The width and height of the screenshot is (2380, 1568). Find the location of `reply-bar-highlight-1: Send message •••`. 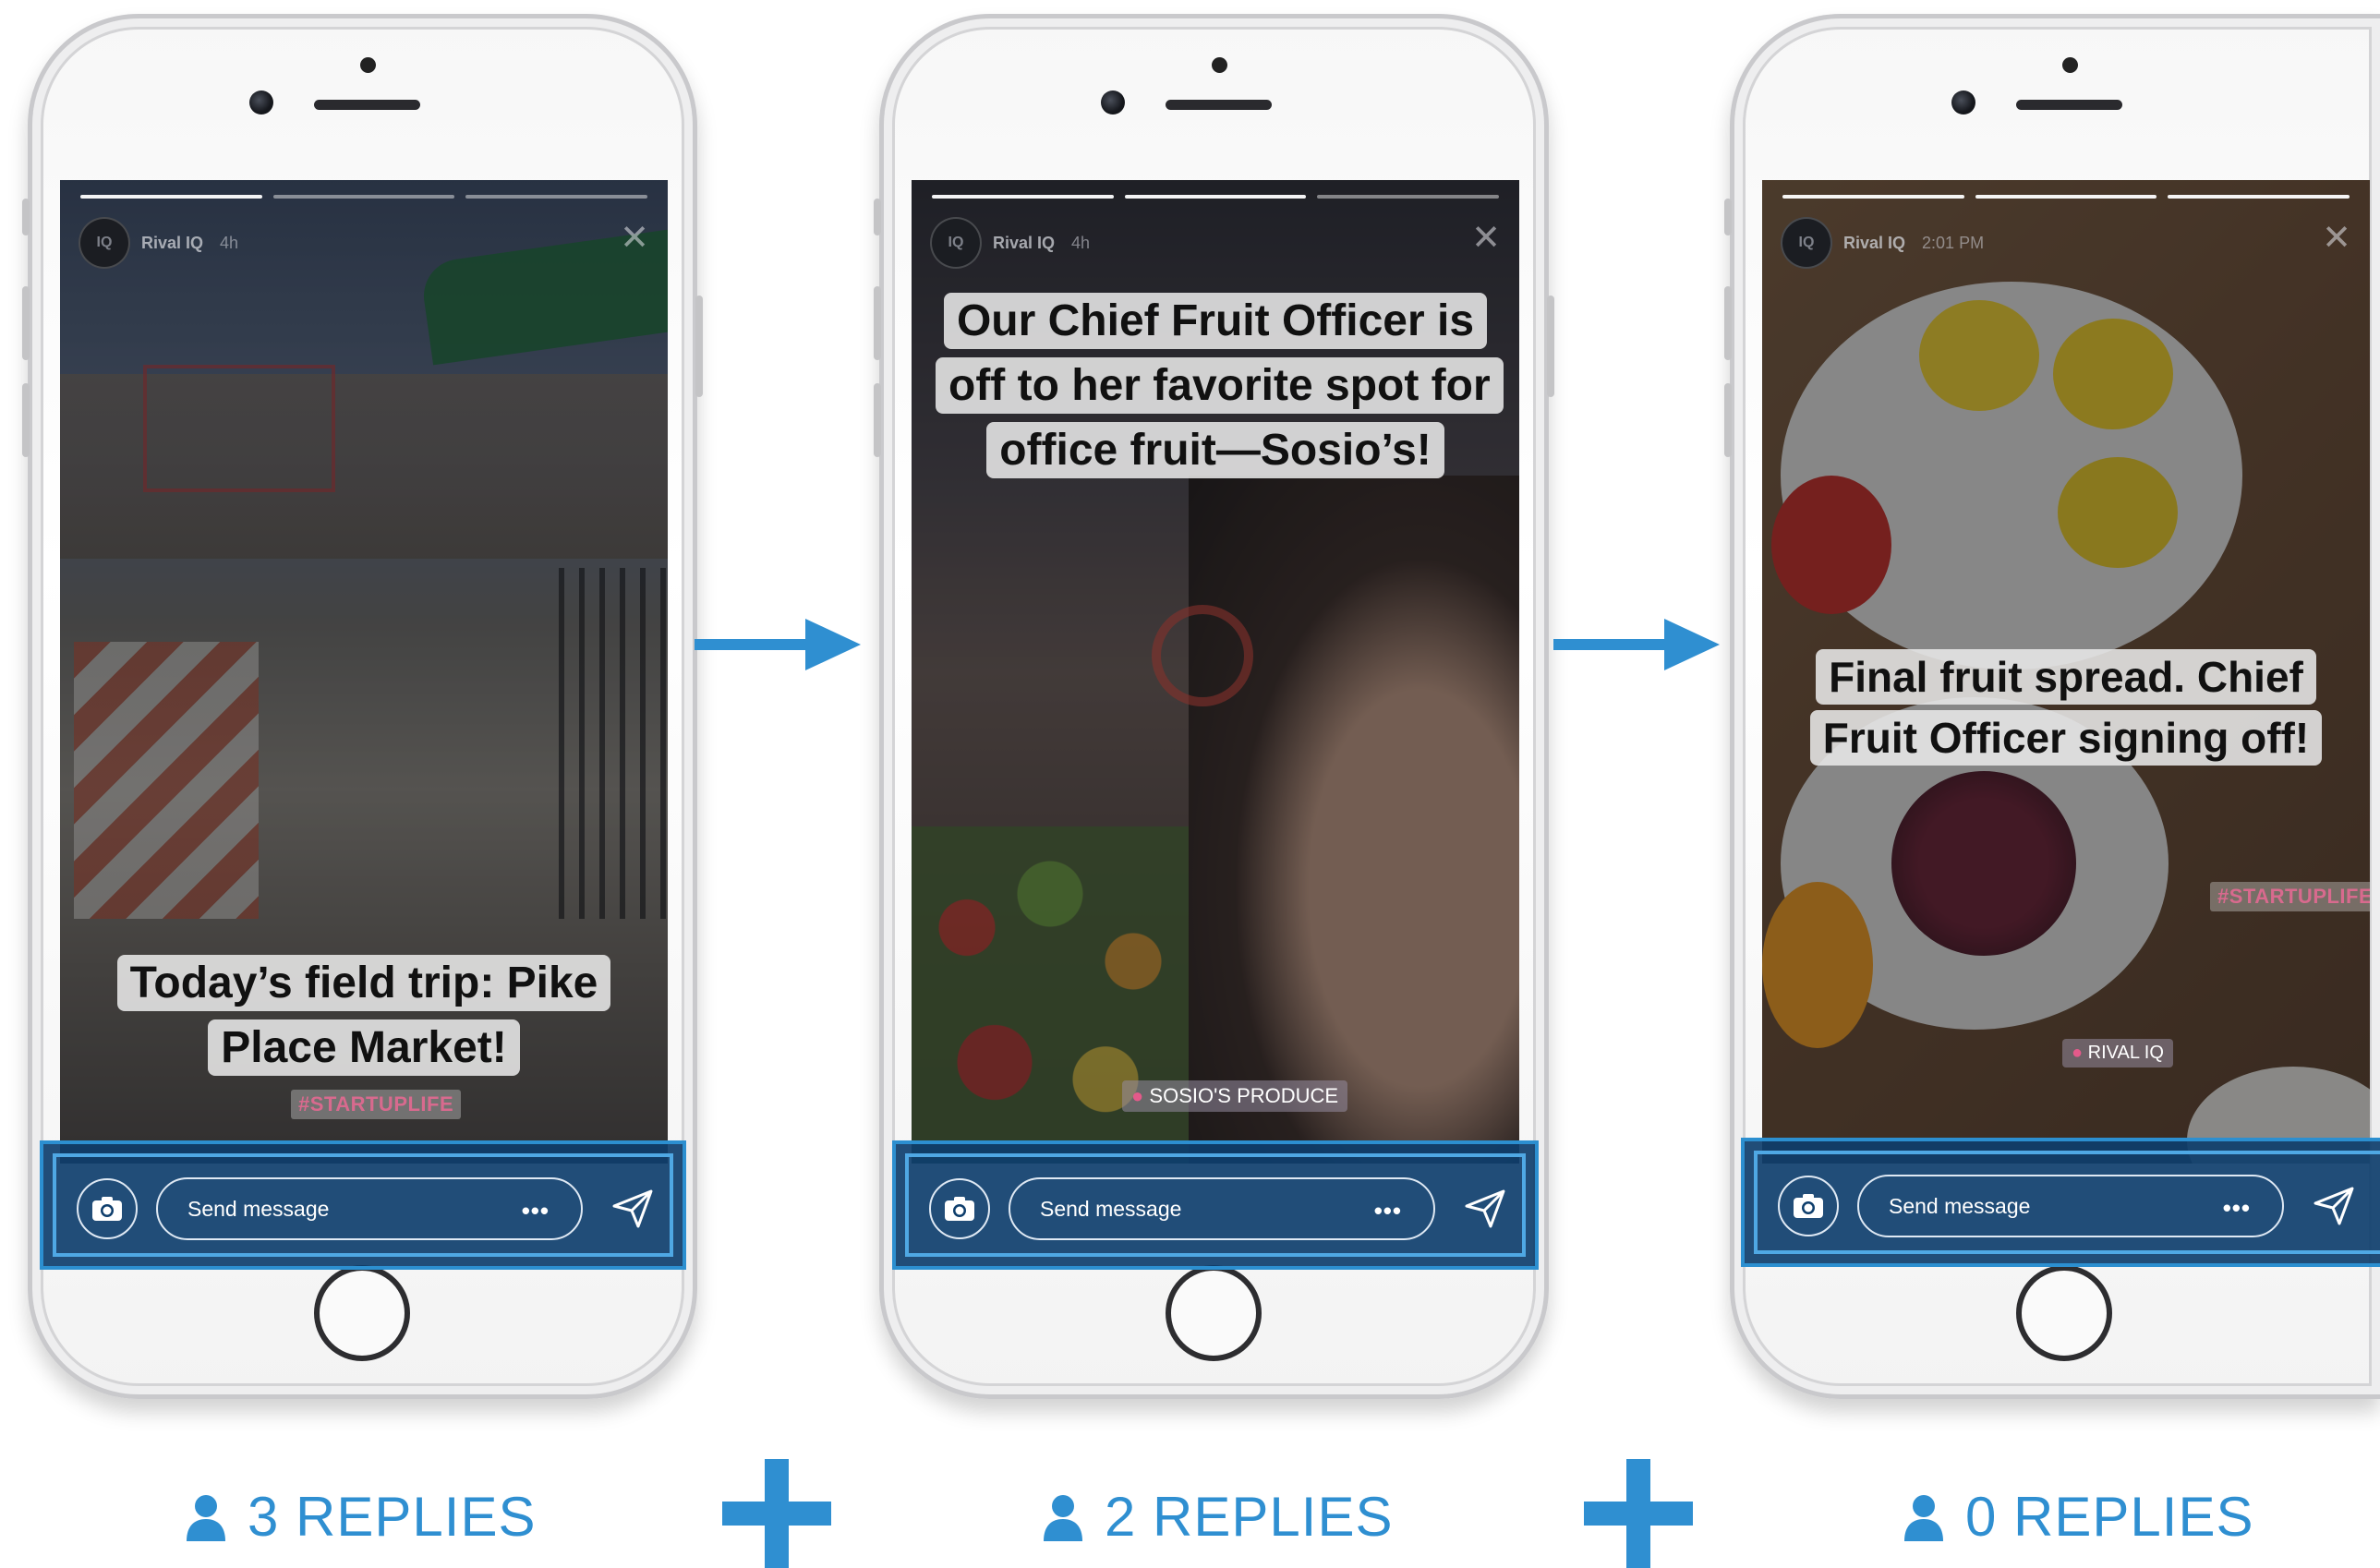

reply-bar-highlight-1: Send message ••• is located at coordinates (363, 1205).